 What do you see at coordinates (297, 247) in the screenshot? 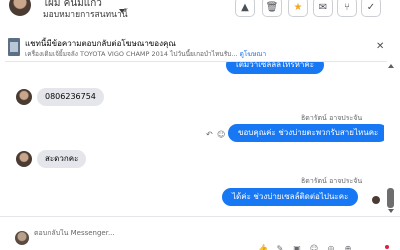
I see `gif-icon: ▣` at bounding box center [297, 247].